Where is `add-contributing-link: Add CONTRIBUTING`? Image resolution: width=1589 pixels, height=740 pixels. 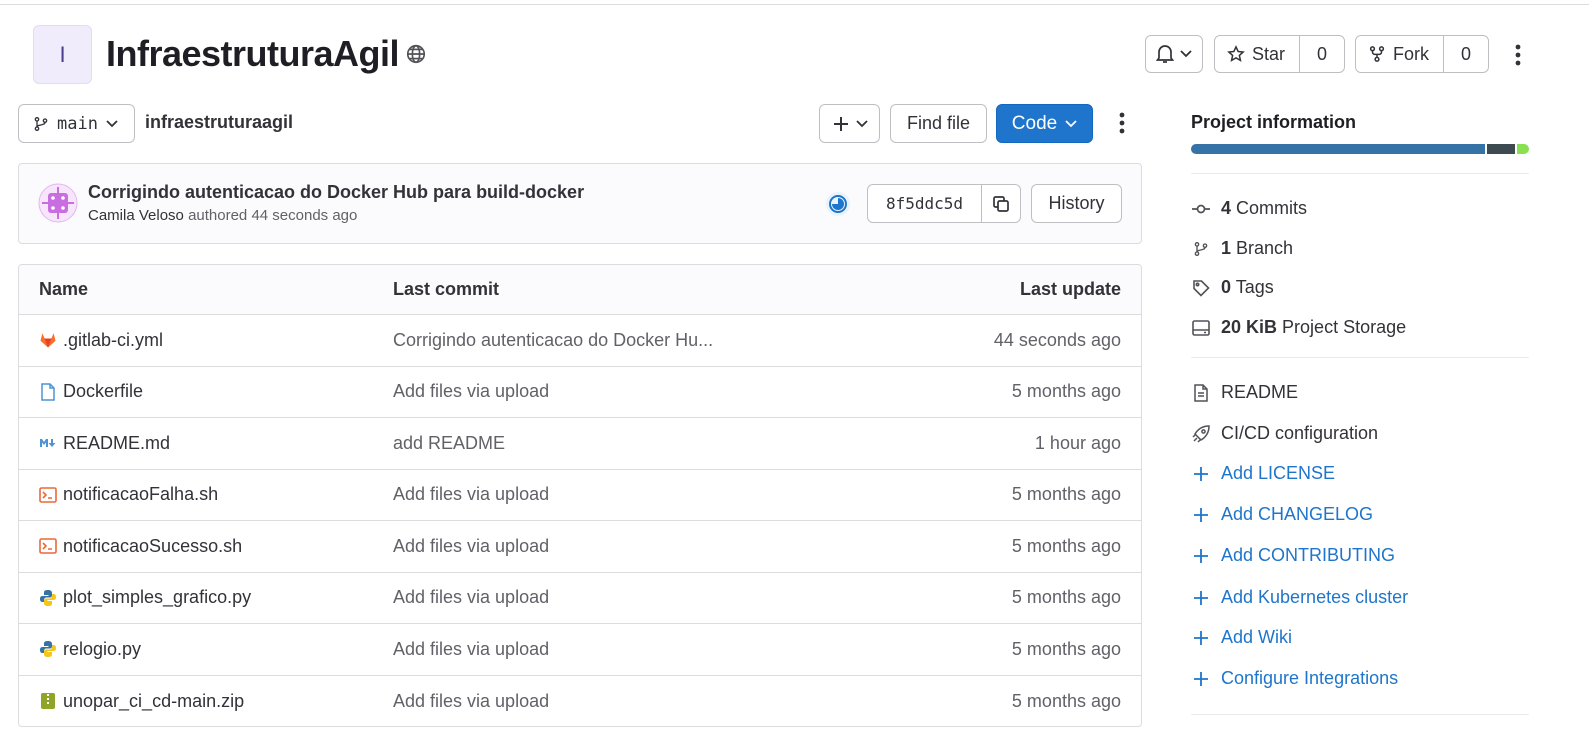 add-contributing-link: Add CONTRIBUTING is located at coordinates (1293, 555).